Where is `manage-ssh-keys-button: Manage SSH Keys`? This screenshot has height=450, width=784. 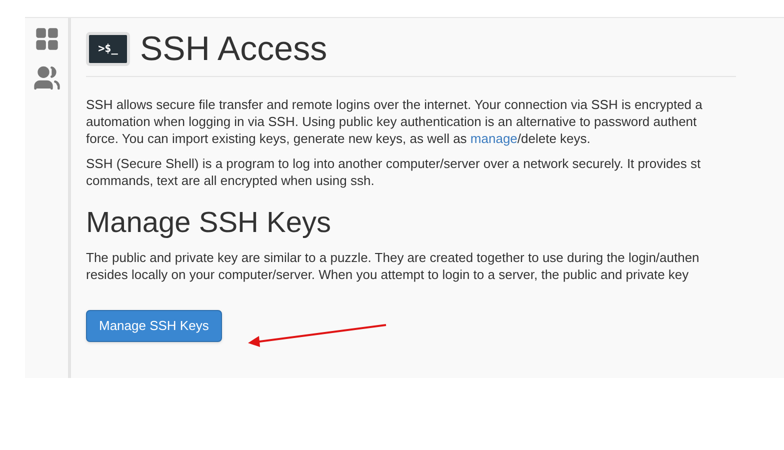
manage-ssh-keys-button: Manage SSH Keys is located at coordinates (154, 326).